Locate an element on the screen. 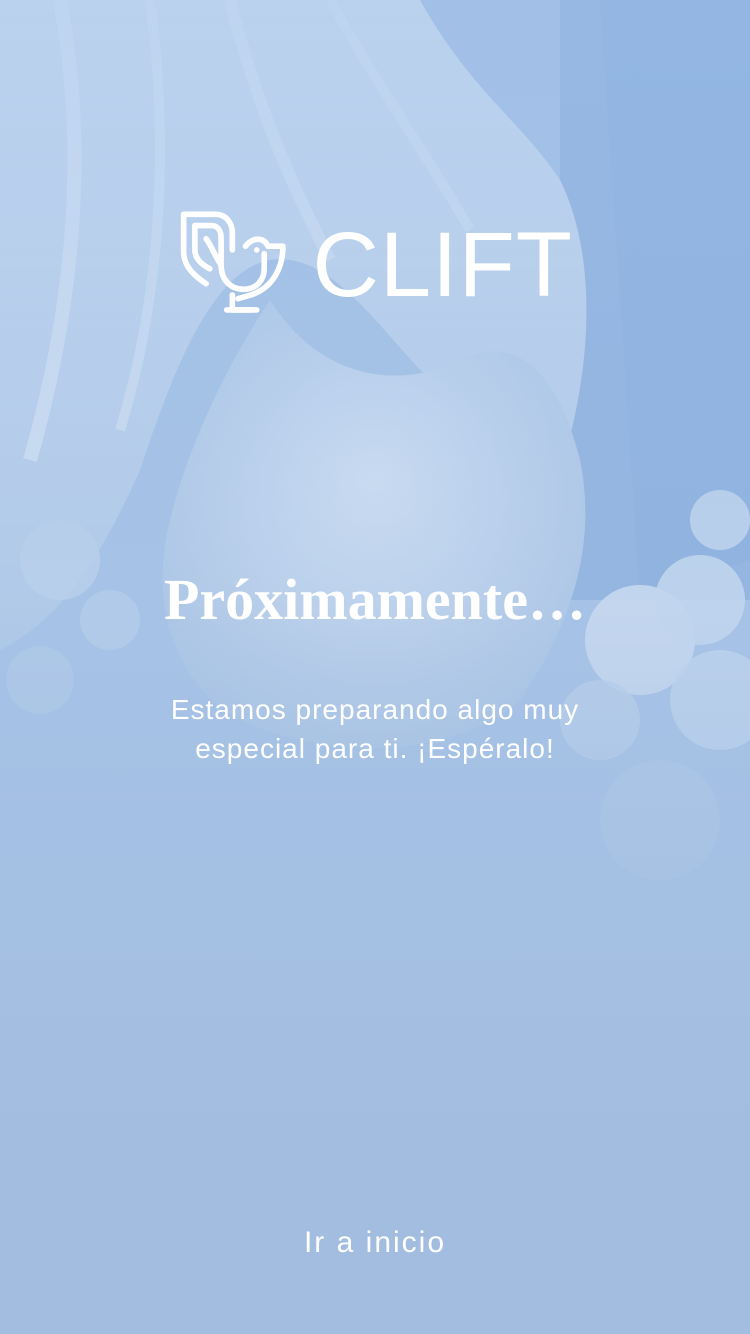 This screenshot has height=1334, width=750. clift-logo: CLIFT is located at coordinates (375, 264).